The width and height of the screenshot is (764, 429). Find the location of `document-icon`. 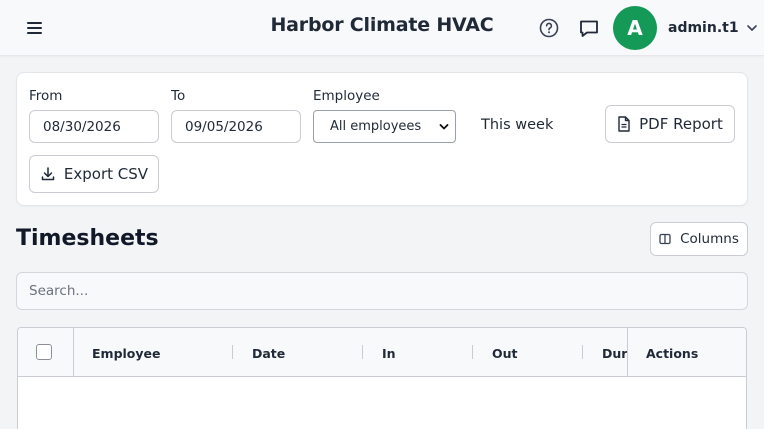

document-icon is located at coordinates (624, 124).